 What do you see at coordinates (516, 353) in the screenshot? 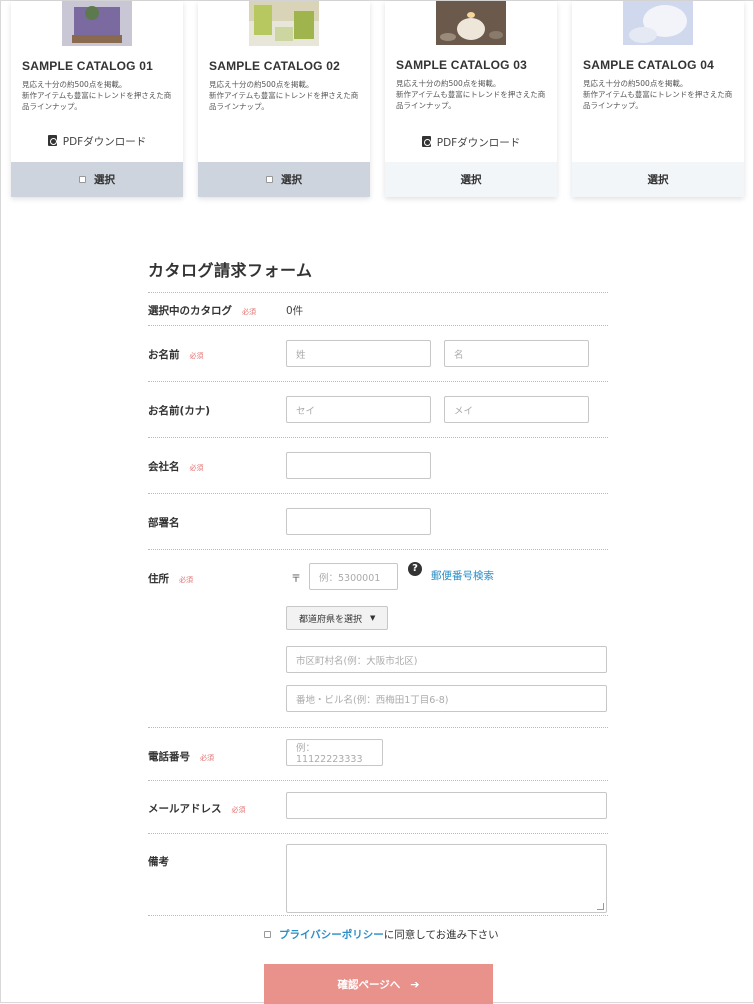
I see `first-name-input: 名` at bounding box center [516, 353].